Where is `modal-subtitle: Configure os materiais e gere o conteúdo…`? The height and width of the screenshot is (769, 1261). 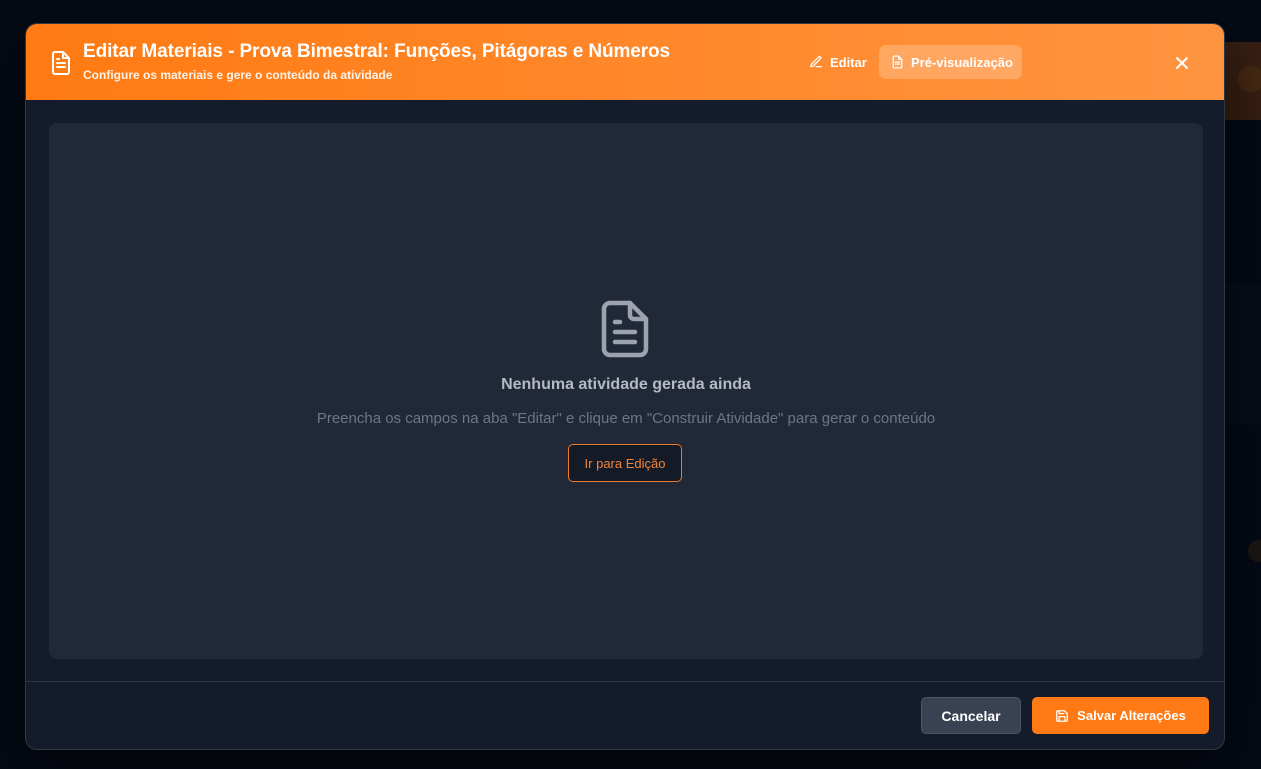
modal-subtitle: Configure os materiais e gere o conteúdo… is located at coordinates (238, 75).